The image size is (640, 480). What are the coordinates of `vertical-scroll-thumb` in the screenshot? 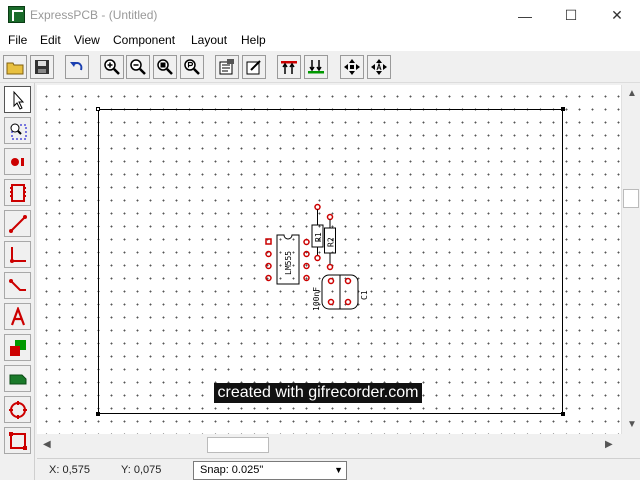 It's located at (631, 198).